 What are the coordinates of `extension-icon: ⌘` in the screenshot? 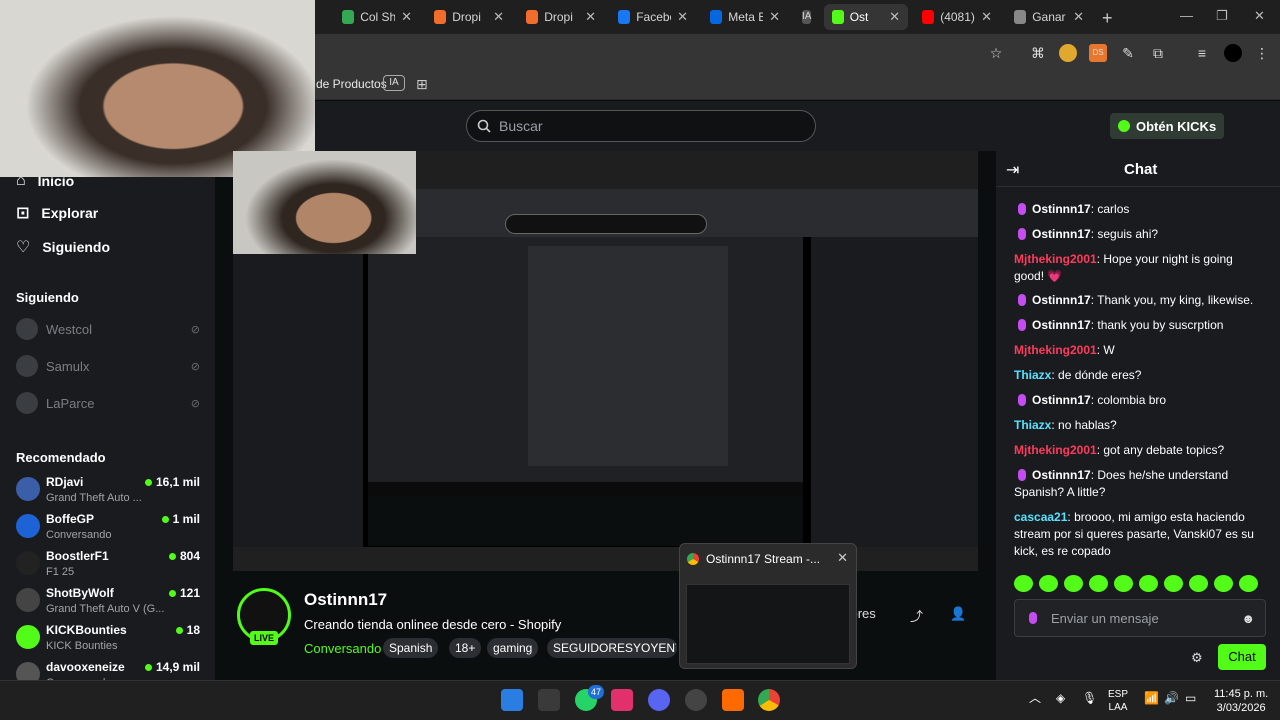 It's located at (1038, 53).